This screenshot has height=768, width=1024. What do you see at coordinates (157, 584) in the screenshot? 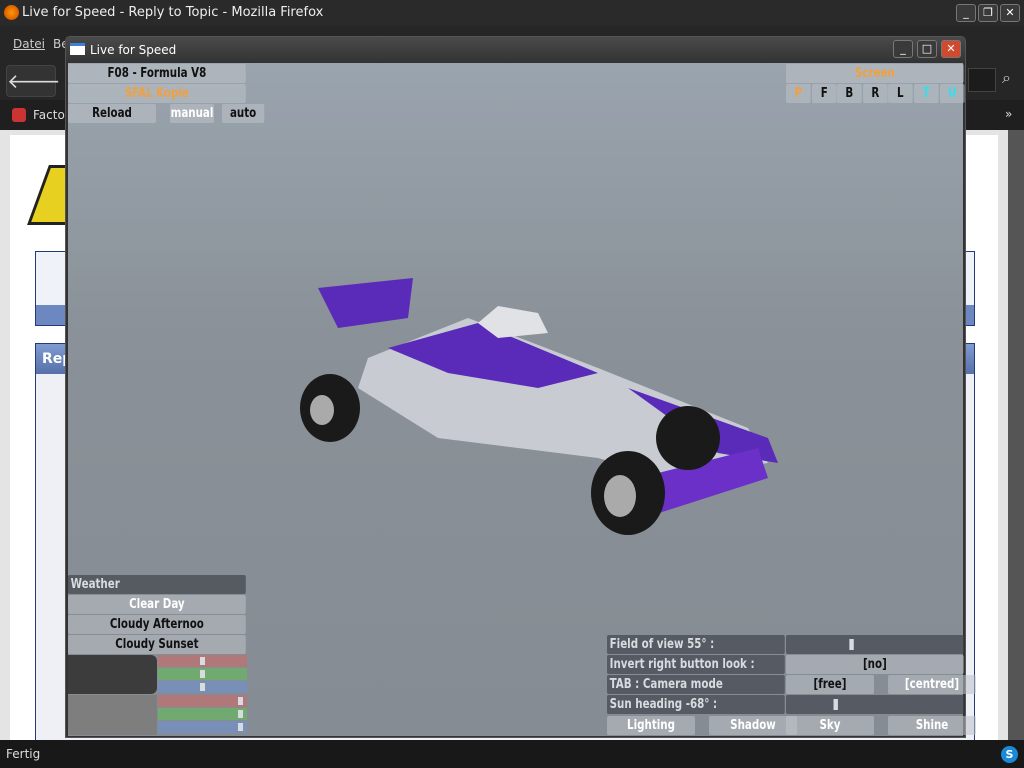
I see `weather-title: Weather` at bounding box center [157, 584].